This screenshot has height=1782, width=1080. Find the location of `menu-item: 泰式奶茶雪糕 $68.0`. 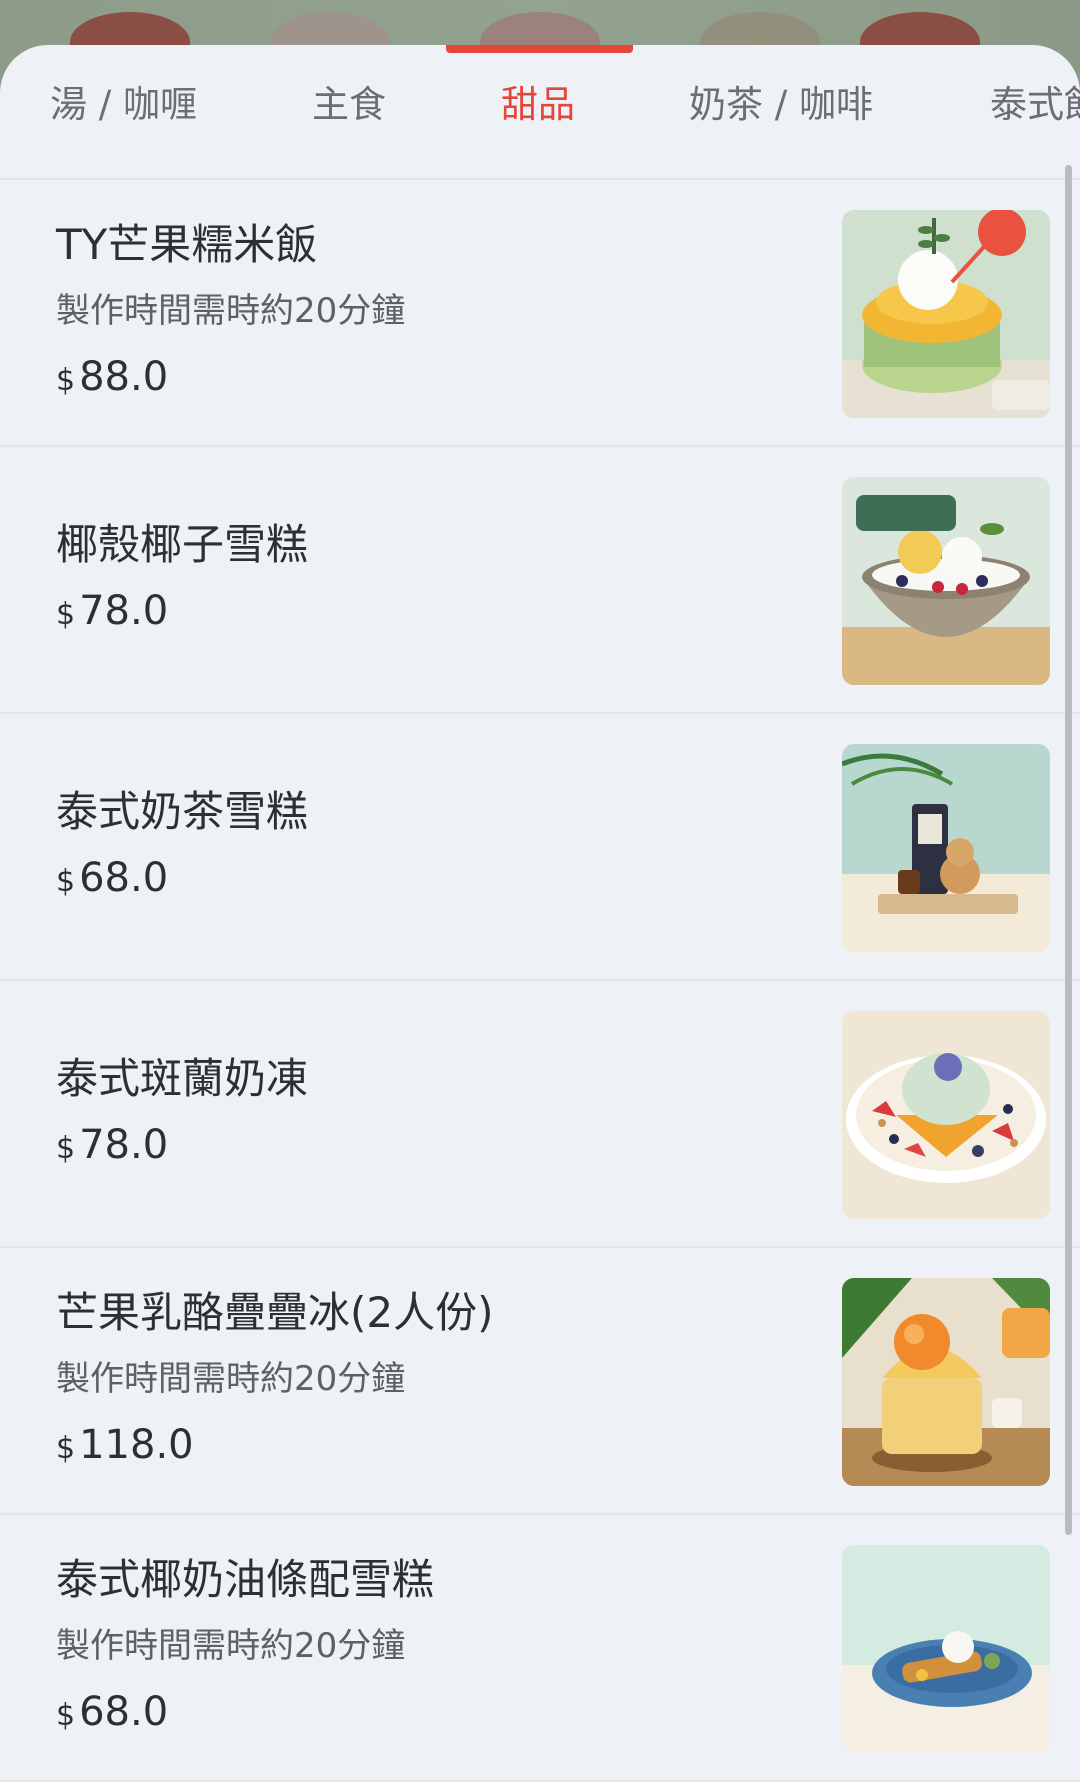

menu-item: 泰式奶茶雪糕 $68.0 is located at coordinates (540, 847).